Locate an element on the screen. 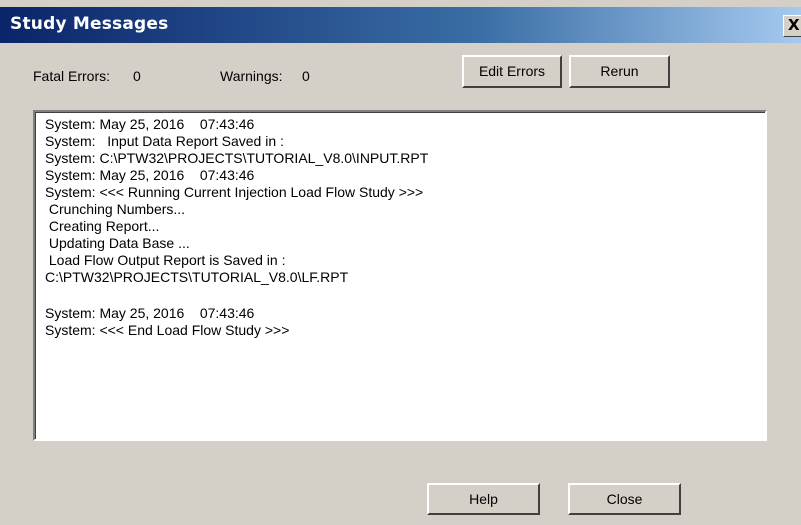  help-button: Help is located at coordinates (483, 499).